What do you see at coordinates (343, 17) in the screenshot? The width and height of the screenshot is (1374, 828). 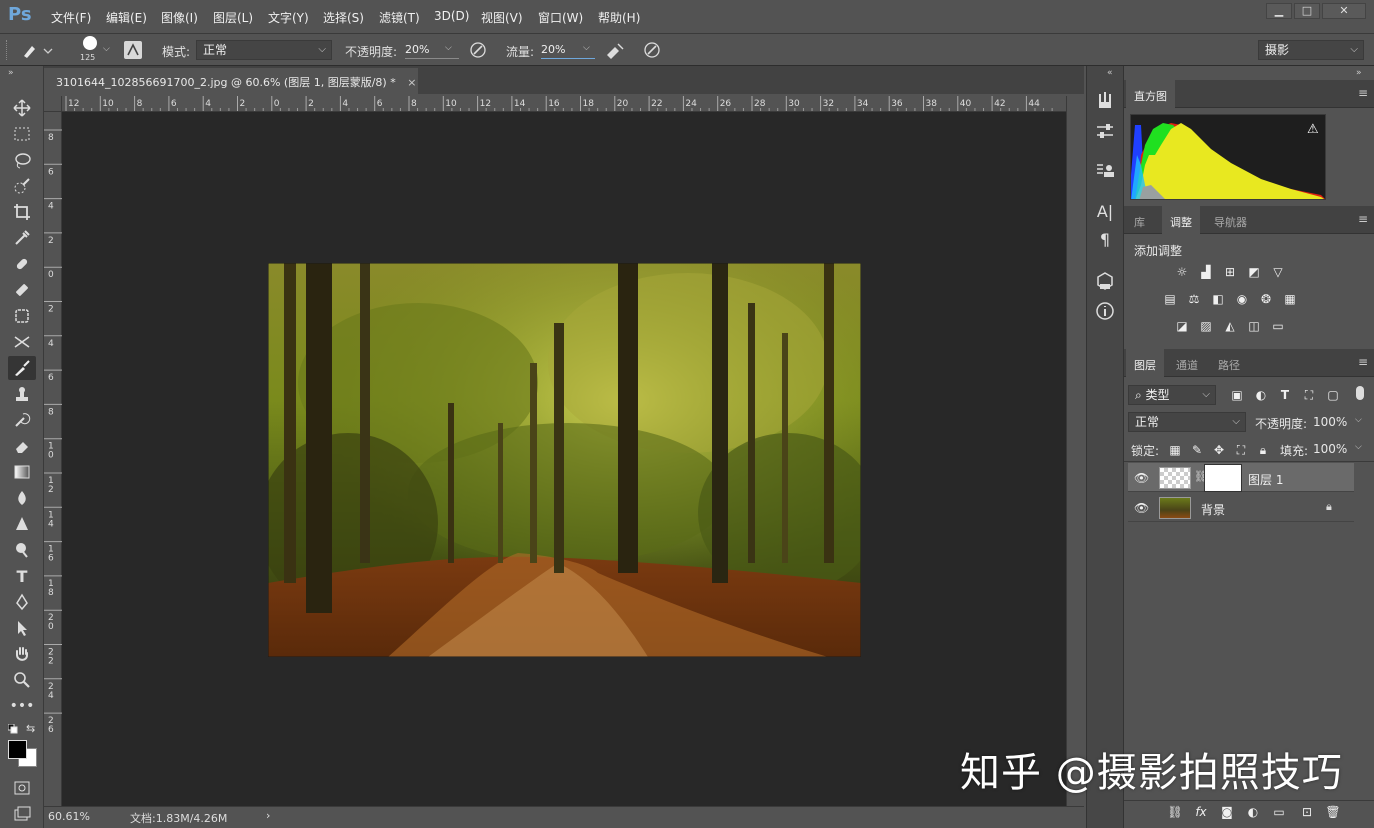 I see `menu-select: 选择(S)` at bounding box center [343, 17].